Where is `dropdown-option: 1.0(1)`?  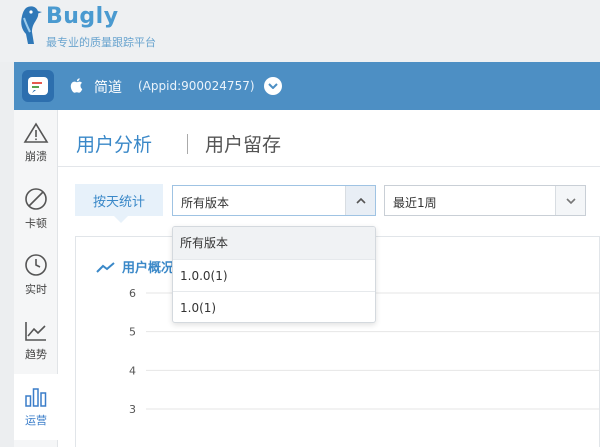 dropdown-option: 1.0(1) is located at coordinates (274, 306).